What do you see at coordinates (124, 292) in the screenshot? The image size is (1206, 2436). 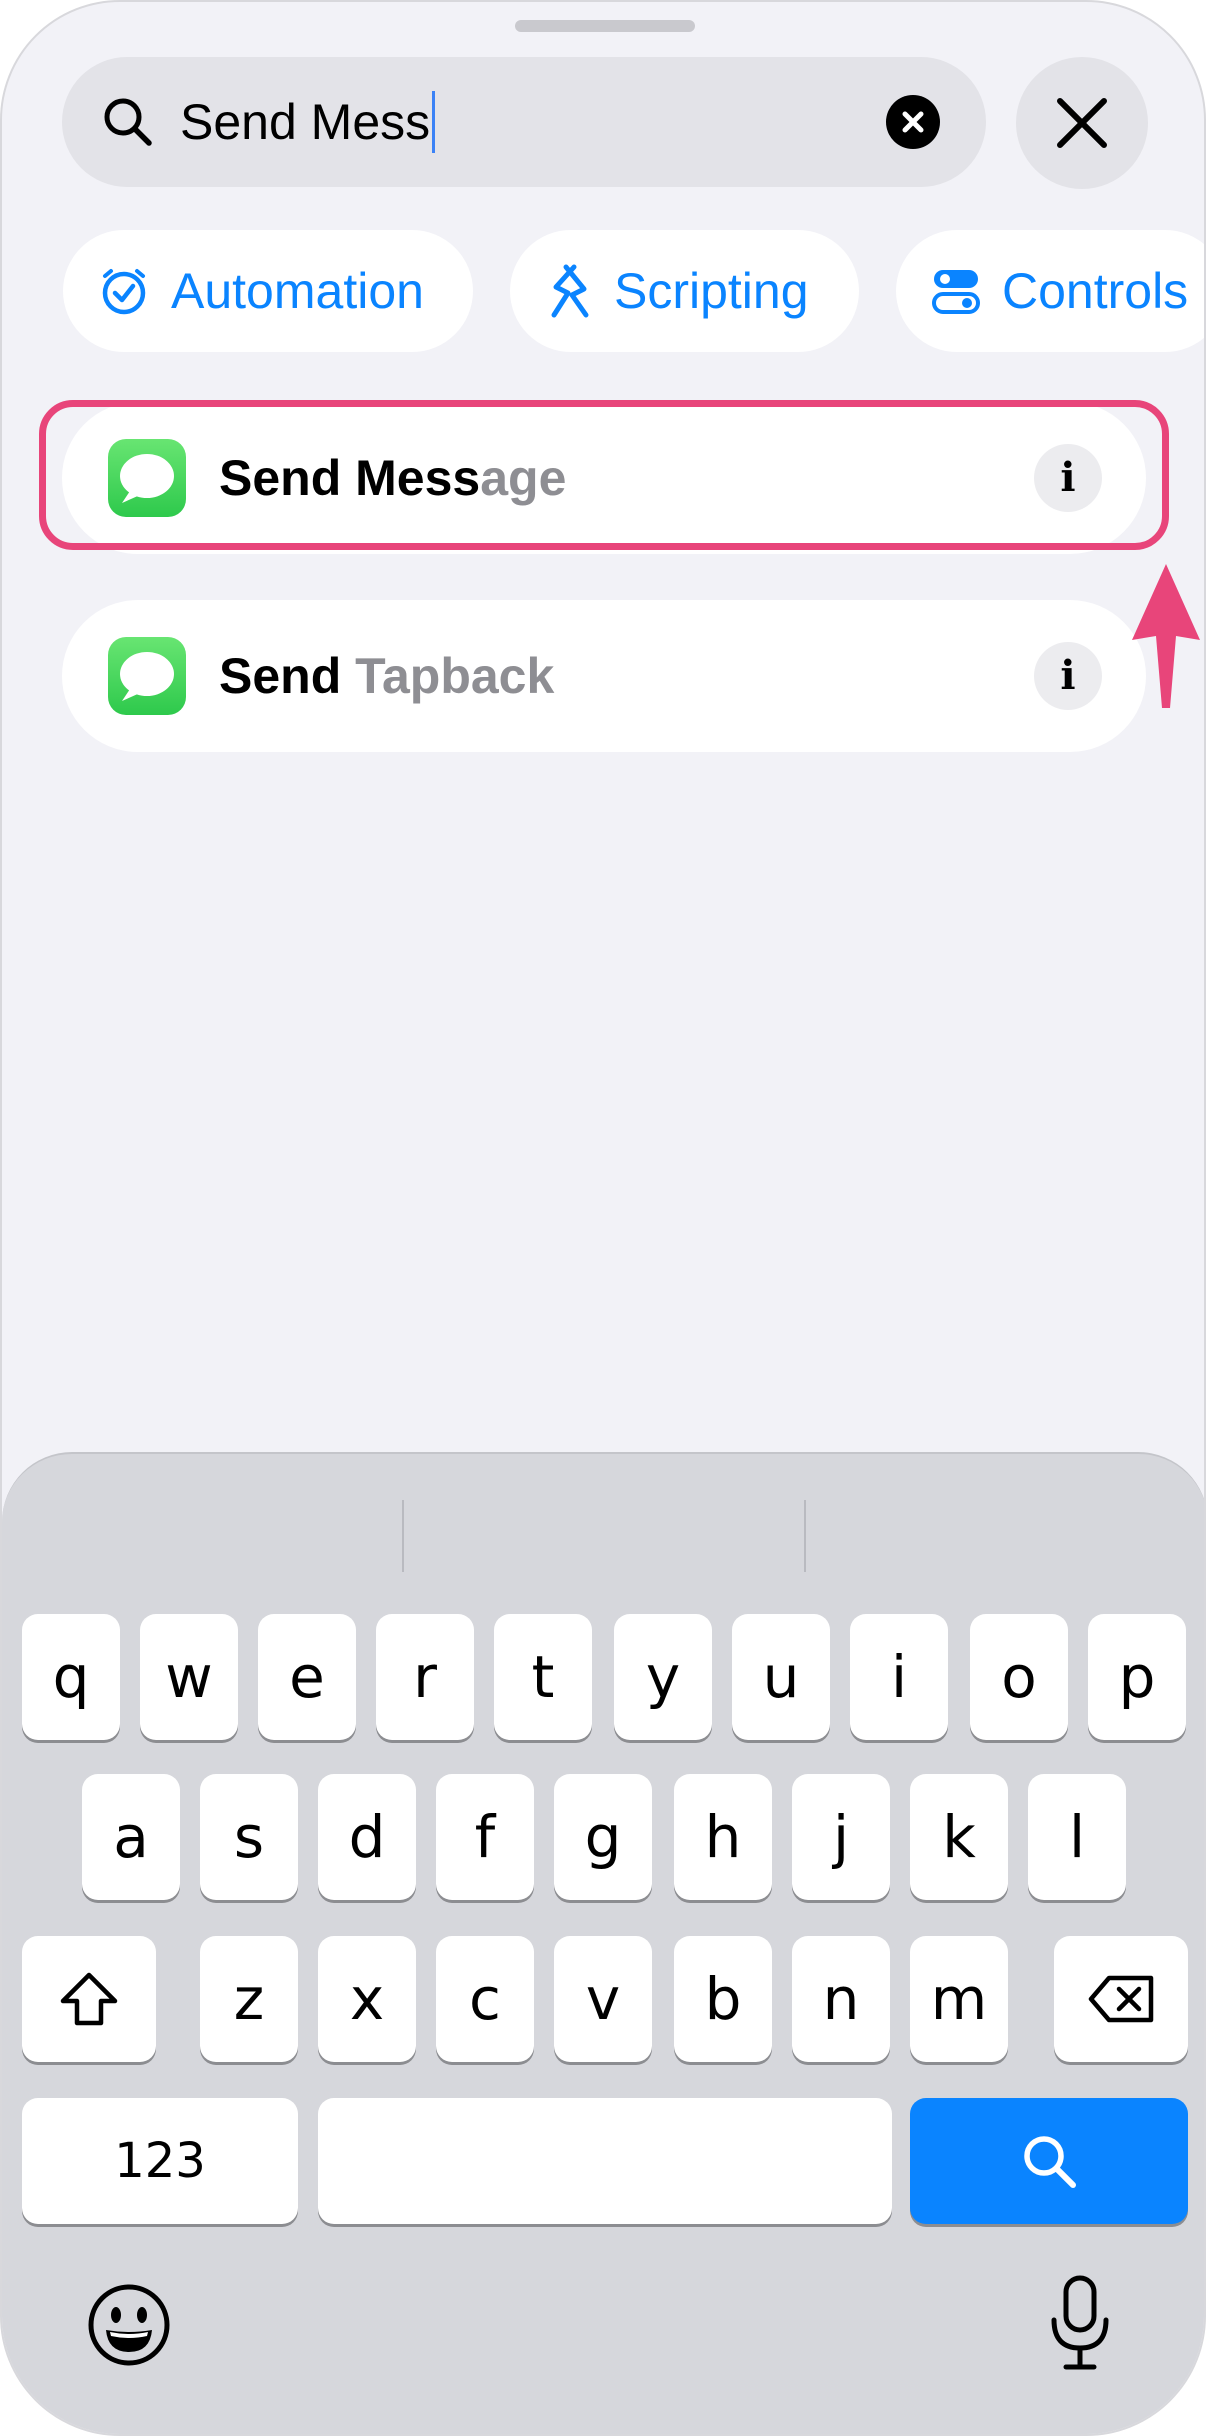 I see `clock-check-icon` at bounding box center [124, 292].